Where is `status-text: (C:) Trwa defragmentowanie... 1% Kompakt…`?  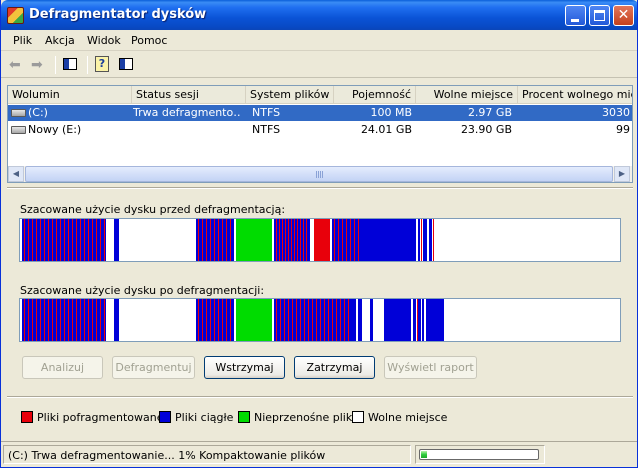
status-text: (C:) Trwa defragmentowanie... 1% Kompakt… is located at coordinates (167, 455).